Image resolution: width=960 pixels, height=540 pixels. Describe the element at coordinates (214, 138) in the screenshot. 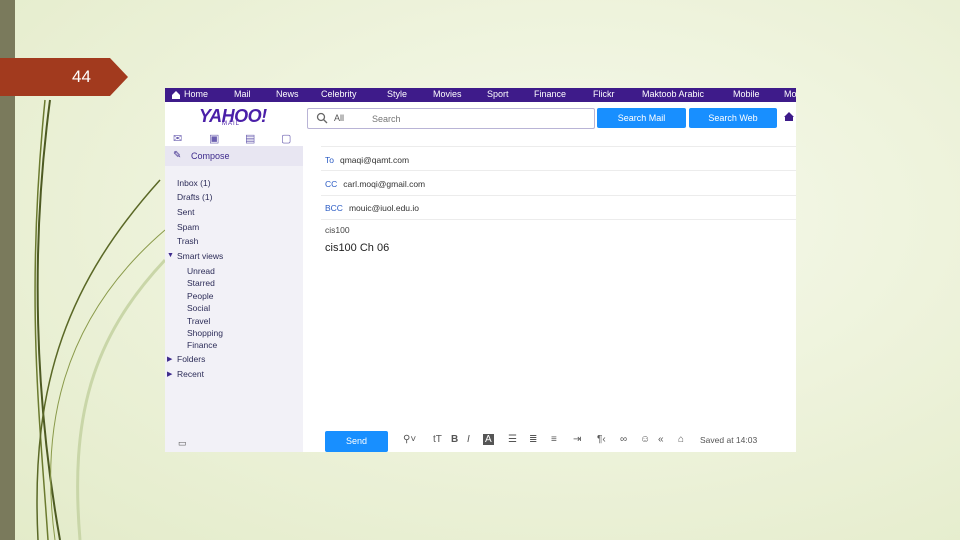

I see `contacts-icon: ▣` at that location.